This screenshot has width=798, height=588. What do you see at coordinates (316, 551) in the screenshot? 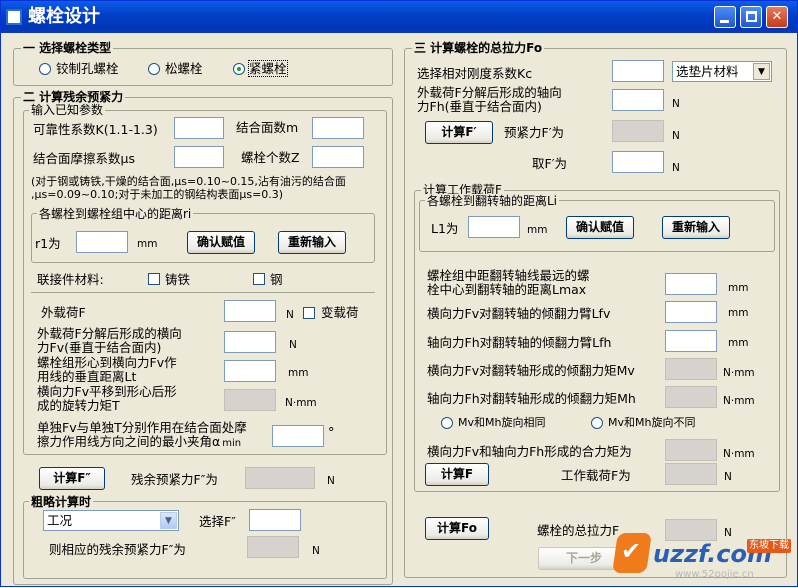
I see `corr-residual-unit: N` at bounding box center [316, 551].